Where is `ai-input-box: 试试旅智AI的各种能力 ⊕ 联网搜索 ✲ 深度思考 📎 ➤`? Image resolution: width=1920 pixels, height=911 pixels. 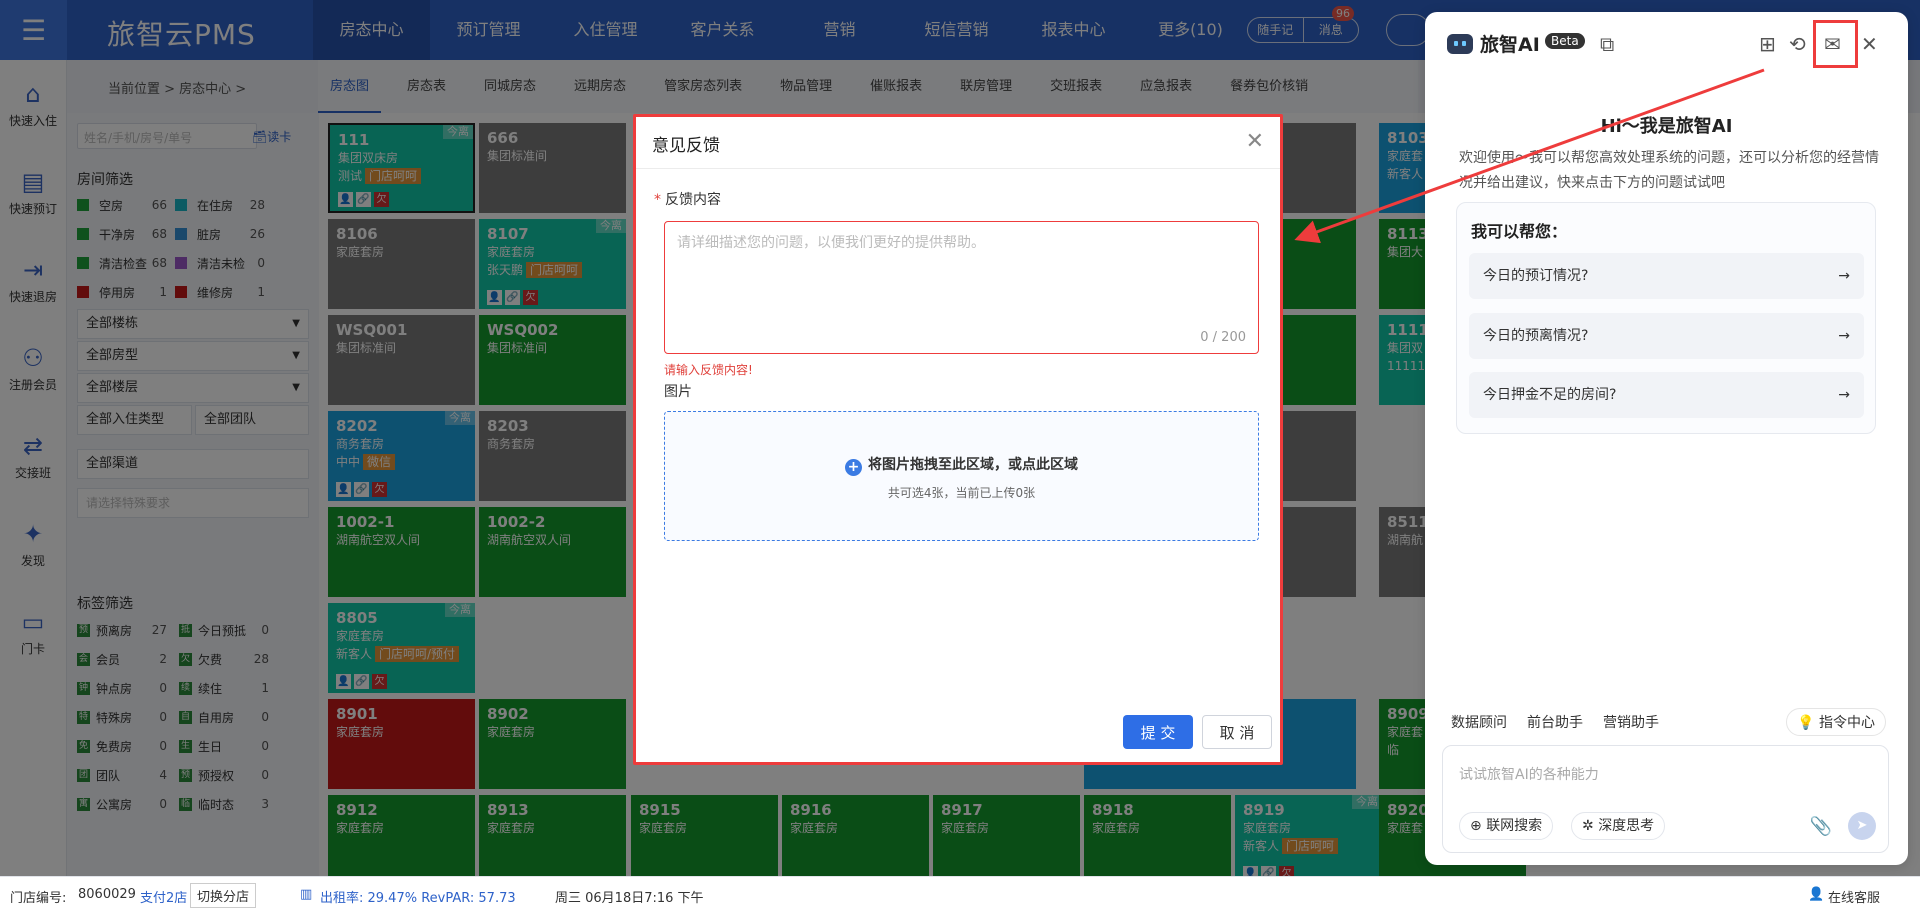 ai-input-box: 试试旅智AI的各种能力 ⊕ 联网搜索 ✲ 深度思考 📎 ➤ is located at coordinates (1665, 799).